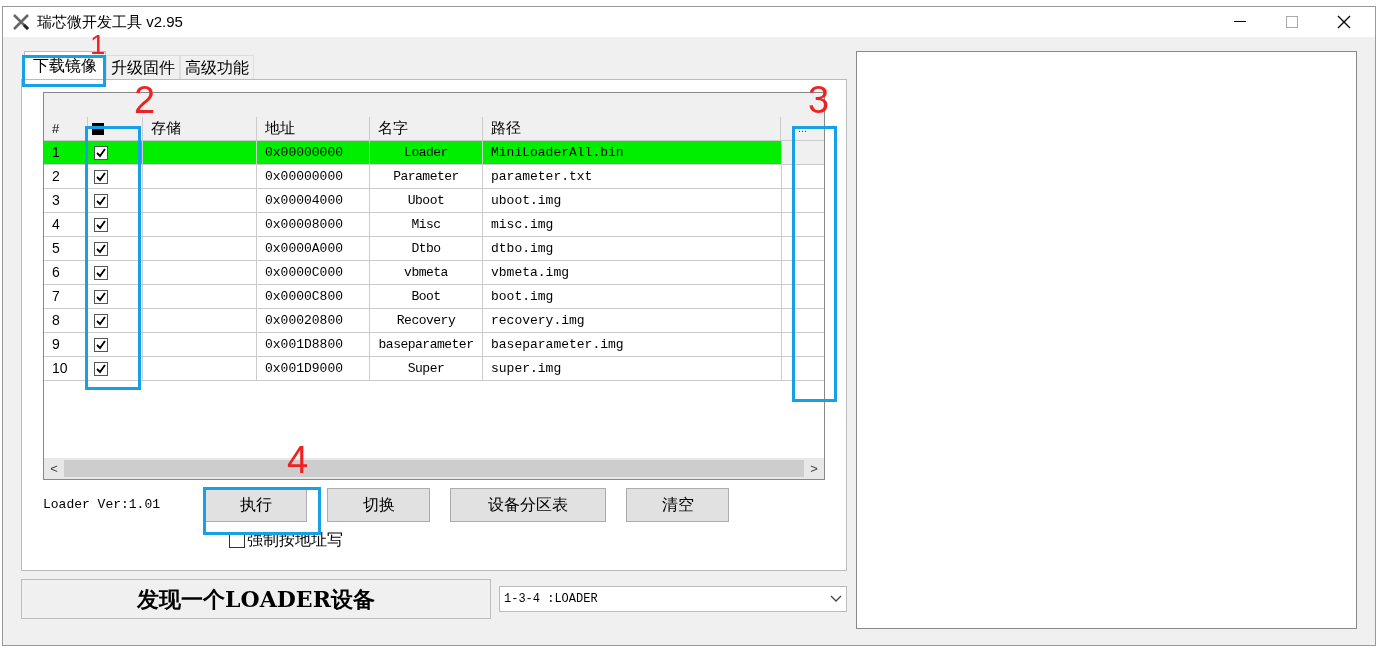 The image size is (1380, 648). What do you see at coordinates (110, 21) in the screenshot?
I see `window-title: 瑞芯微开发工具 v2.95` at bounding box center [110, 21].